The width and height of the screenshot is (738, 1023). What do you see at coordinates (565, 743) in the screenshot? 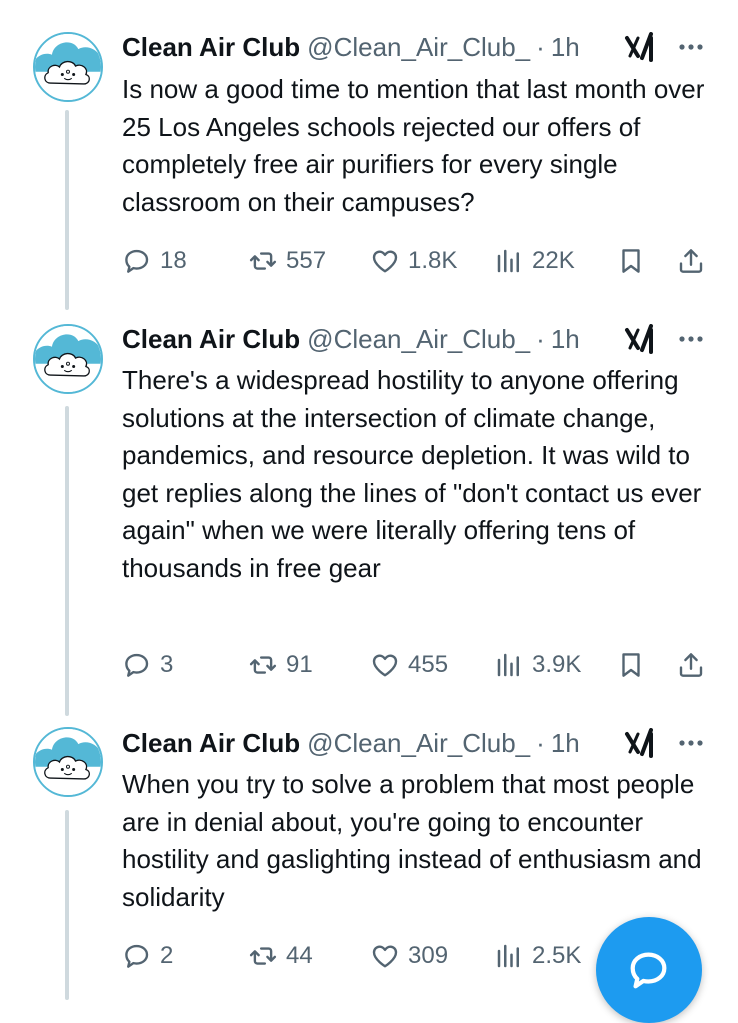
I see `timestamp: 1h` at bounding box center [565, 743].